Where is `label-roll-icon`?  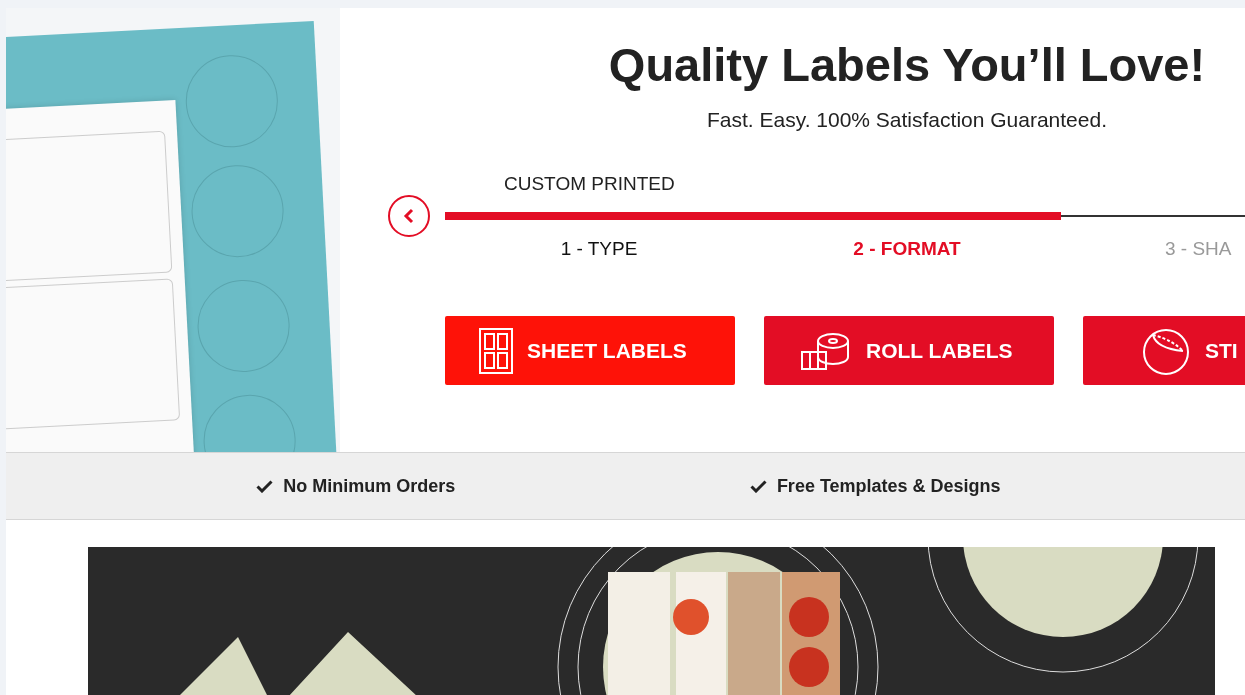
label-roll-icon is located at coordinates (826, 350).